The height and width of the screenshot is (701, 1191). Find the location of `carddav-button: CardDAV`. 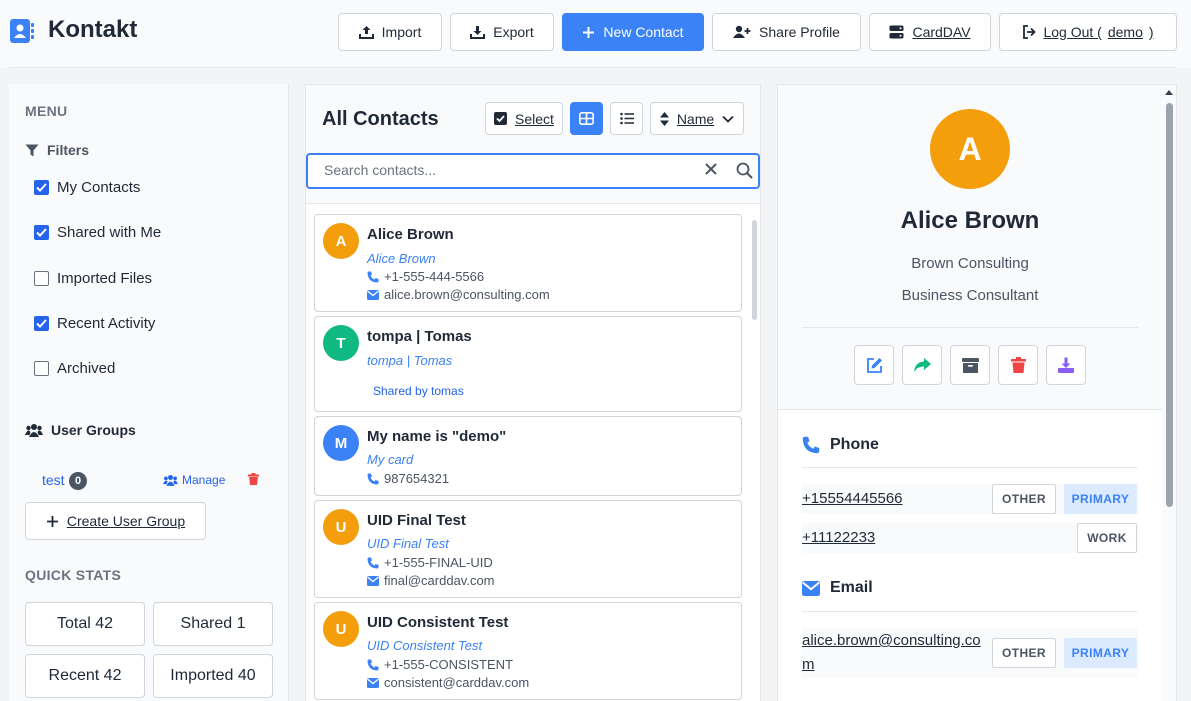

carddav-button: CardDAV is located at coordinates (930, 32).